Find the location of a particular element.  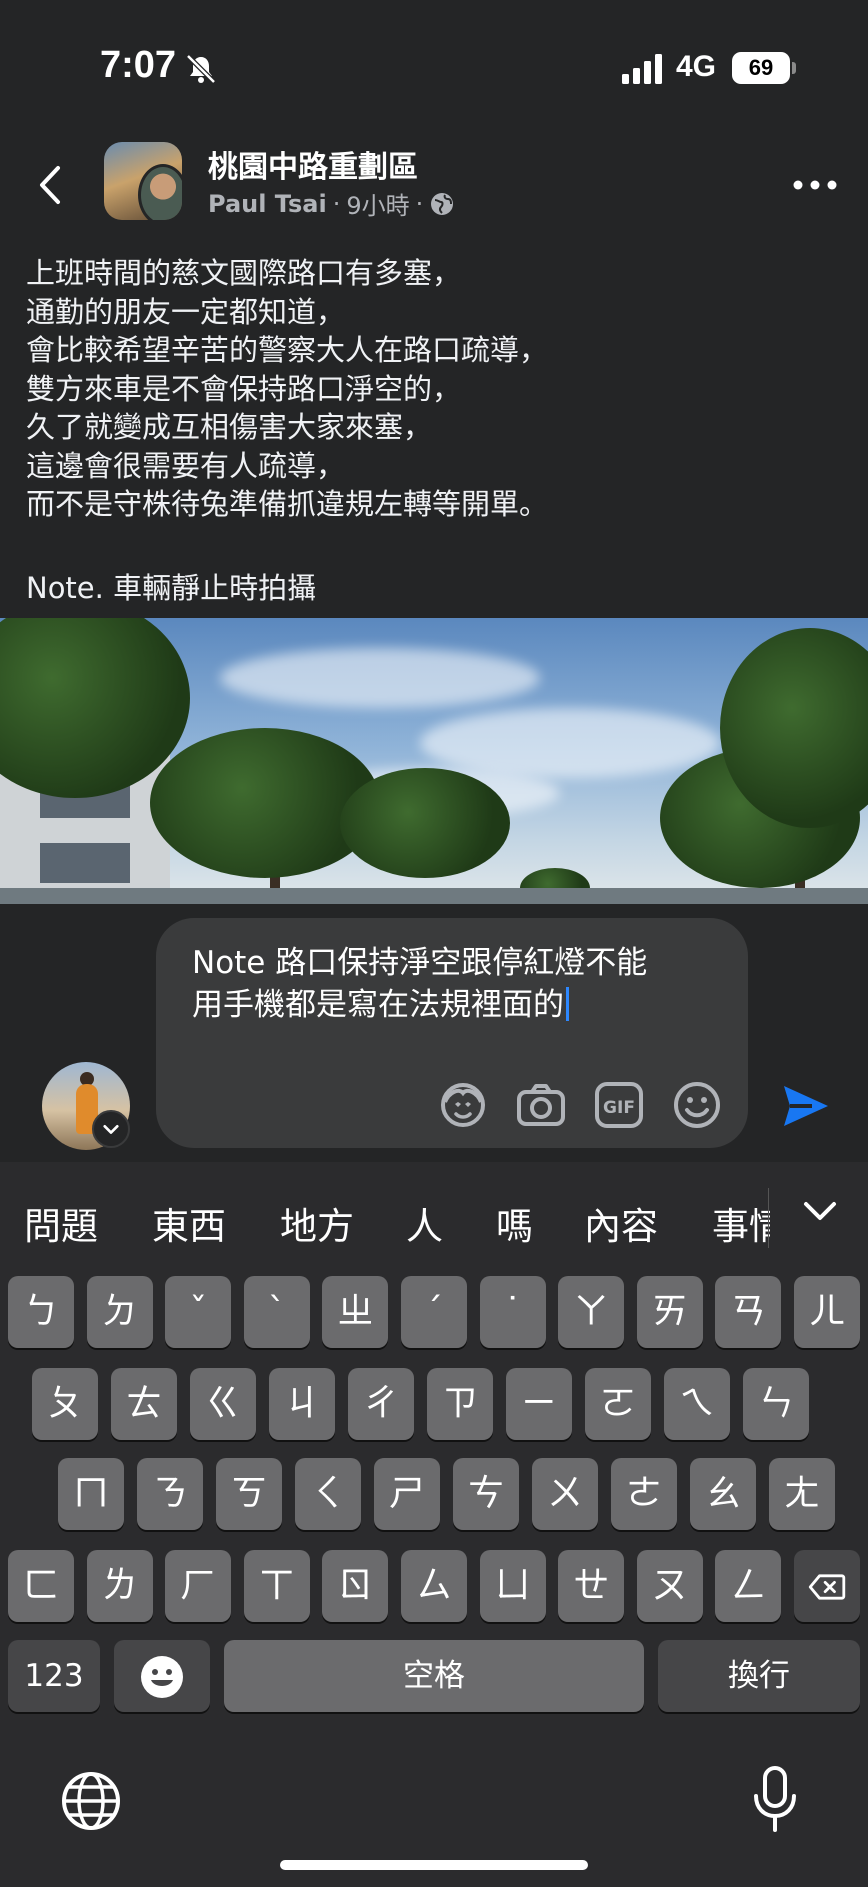

globe-icon is located at coordinates (91, 1801).